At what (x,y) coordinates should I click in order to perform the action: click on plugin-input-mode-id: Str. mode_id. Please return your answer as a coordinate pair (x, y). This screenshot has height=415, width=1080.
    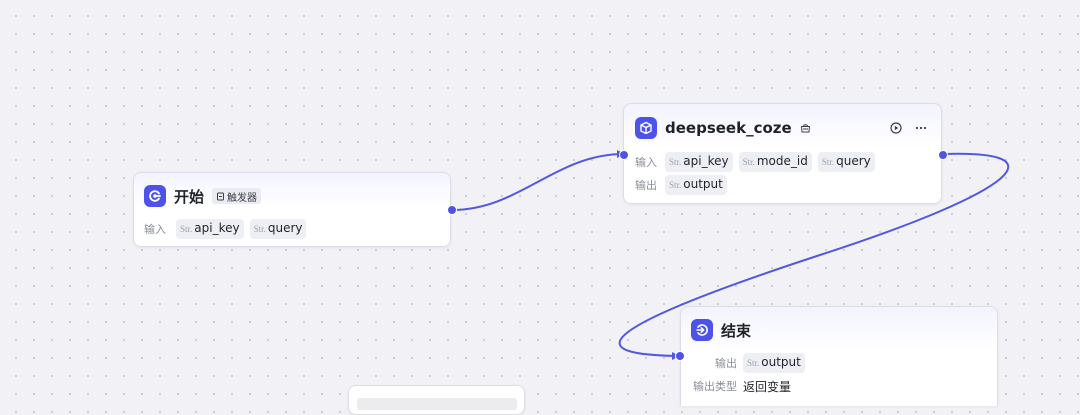
    Looking at the image, I should click on (775, 162).